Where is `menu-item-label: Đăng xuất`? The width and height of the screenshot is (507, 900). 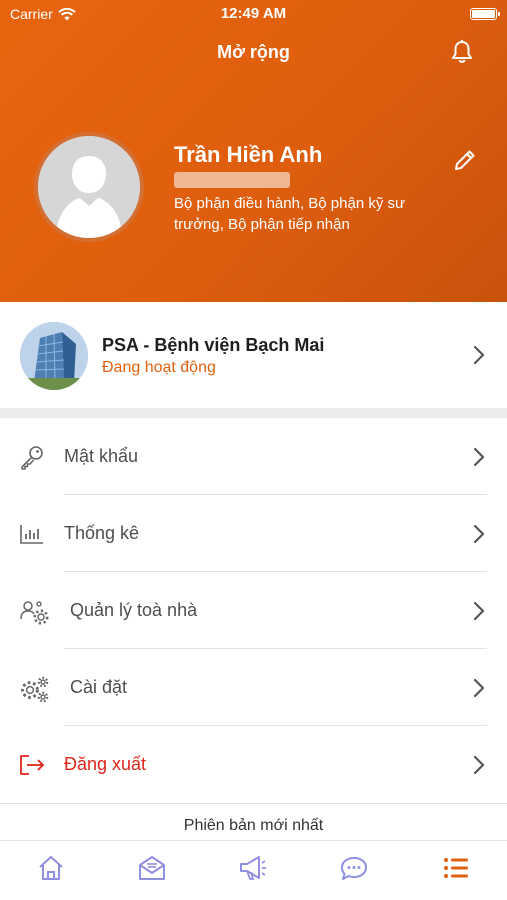
menu-item-label: Đăng xuất is located at coordinates (105, 764).